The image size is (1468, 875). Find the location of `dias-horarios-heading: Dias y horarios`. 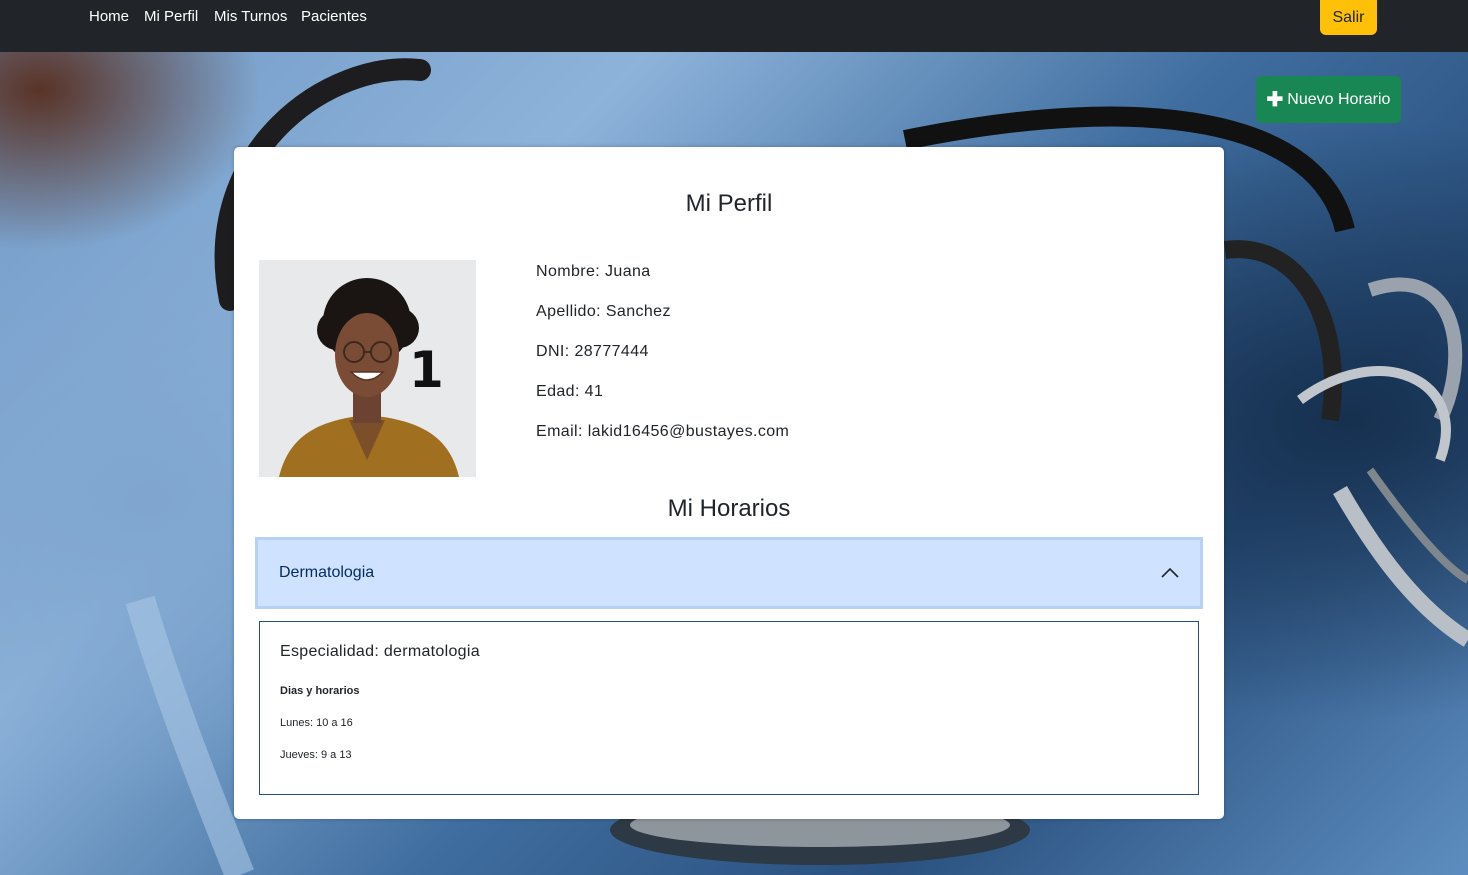

dias-horarios-heading: Dias y horarios is located at coordinates (320, 691).